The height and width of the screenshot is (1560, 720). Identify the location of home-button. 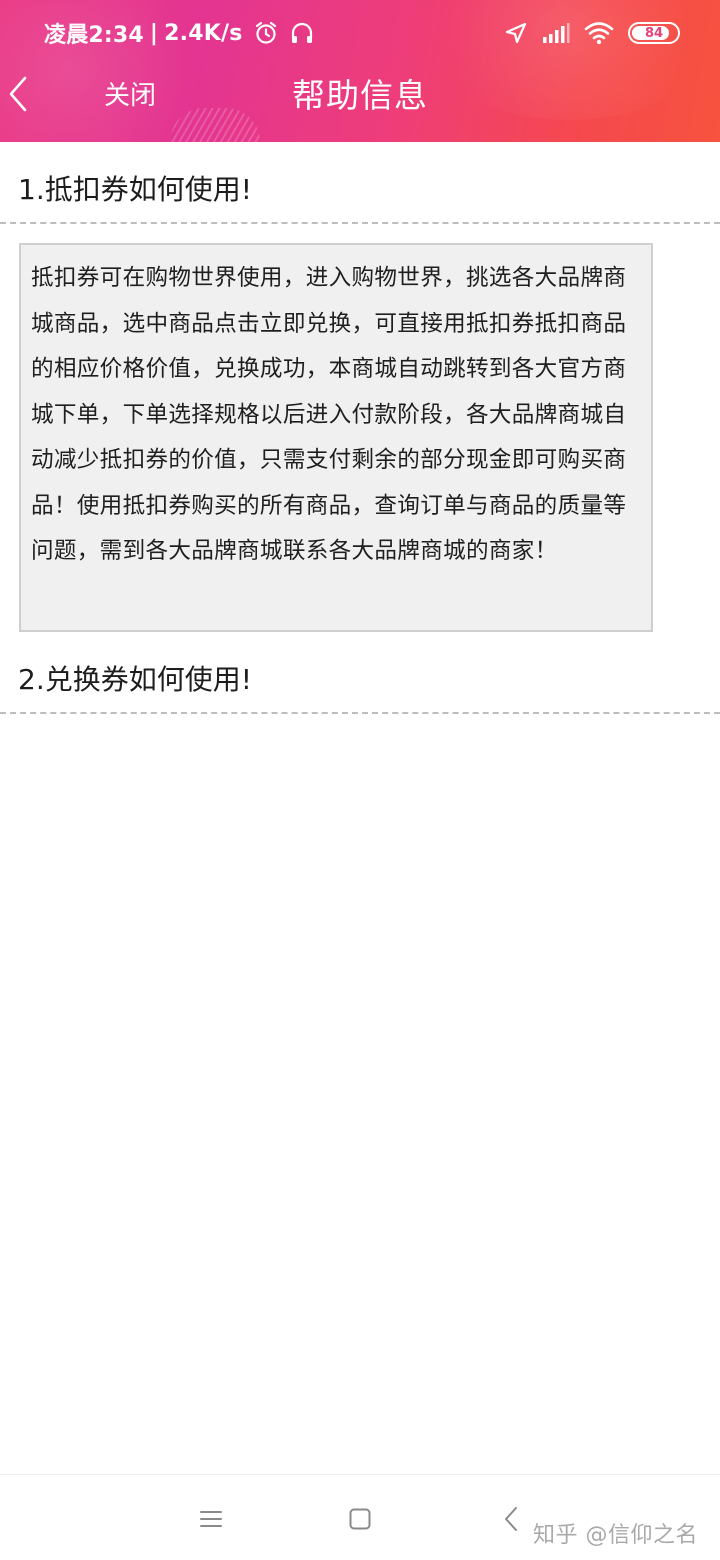
(360, 1521).